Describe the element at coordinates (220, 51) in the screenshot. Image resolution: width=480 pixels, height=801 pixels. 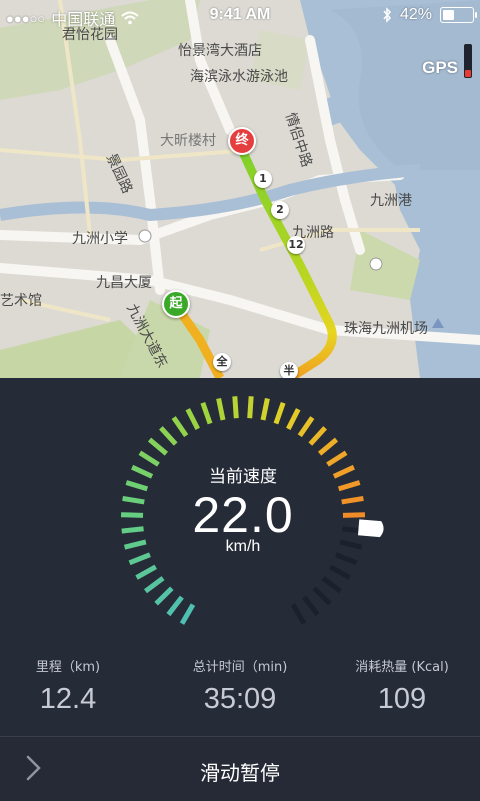
I see `place-label: 怡景湾大酒店` at that location.